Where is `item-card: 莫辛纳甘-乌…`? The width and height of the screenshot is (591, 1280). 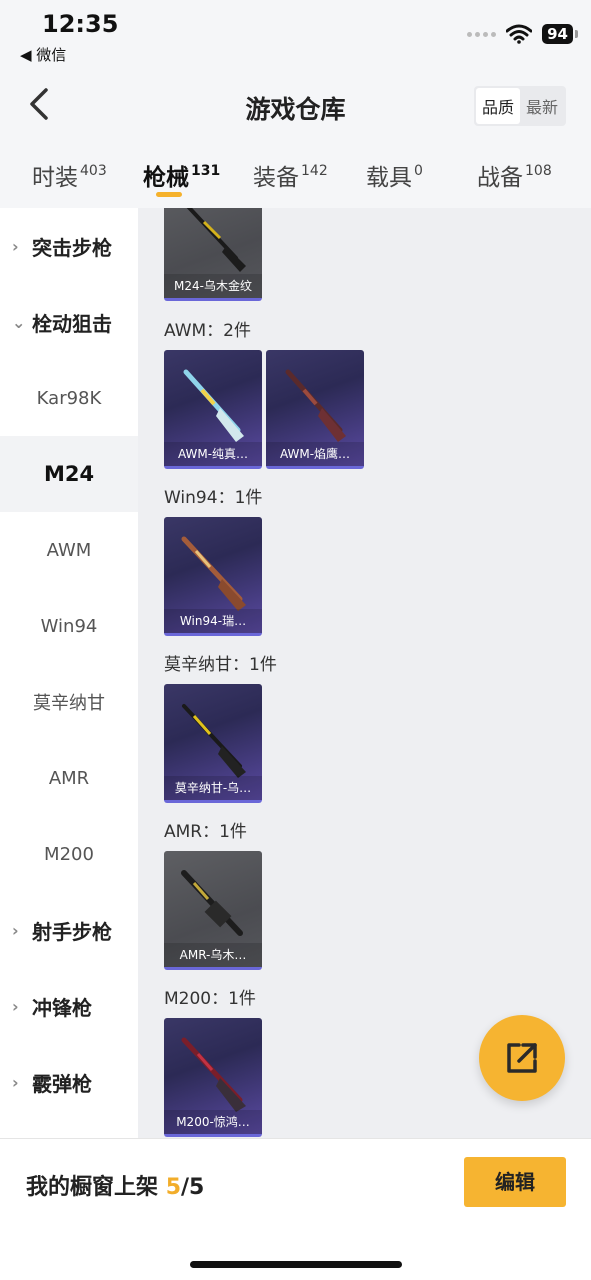 item-card: 莫辛纳甘-乌… is located at coordinates (213, 743).